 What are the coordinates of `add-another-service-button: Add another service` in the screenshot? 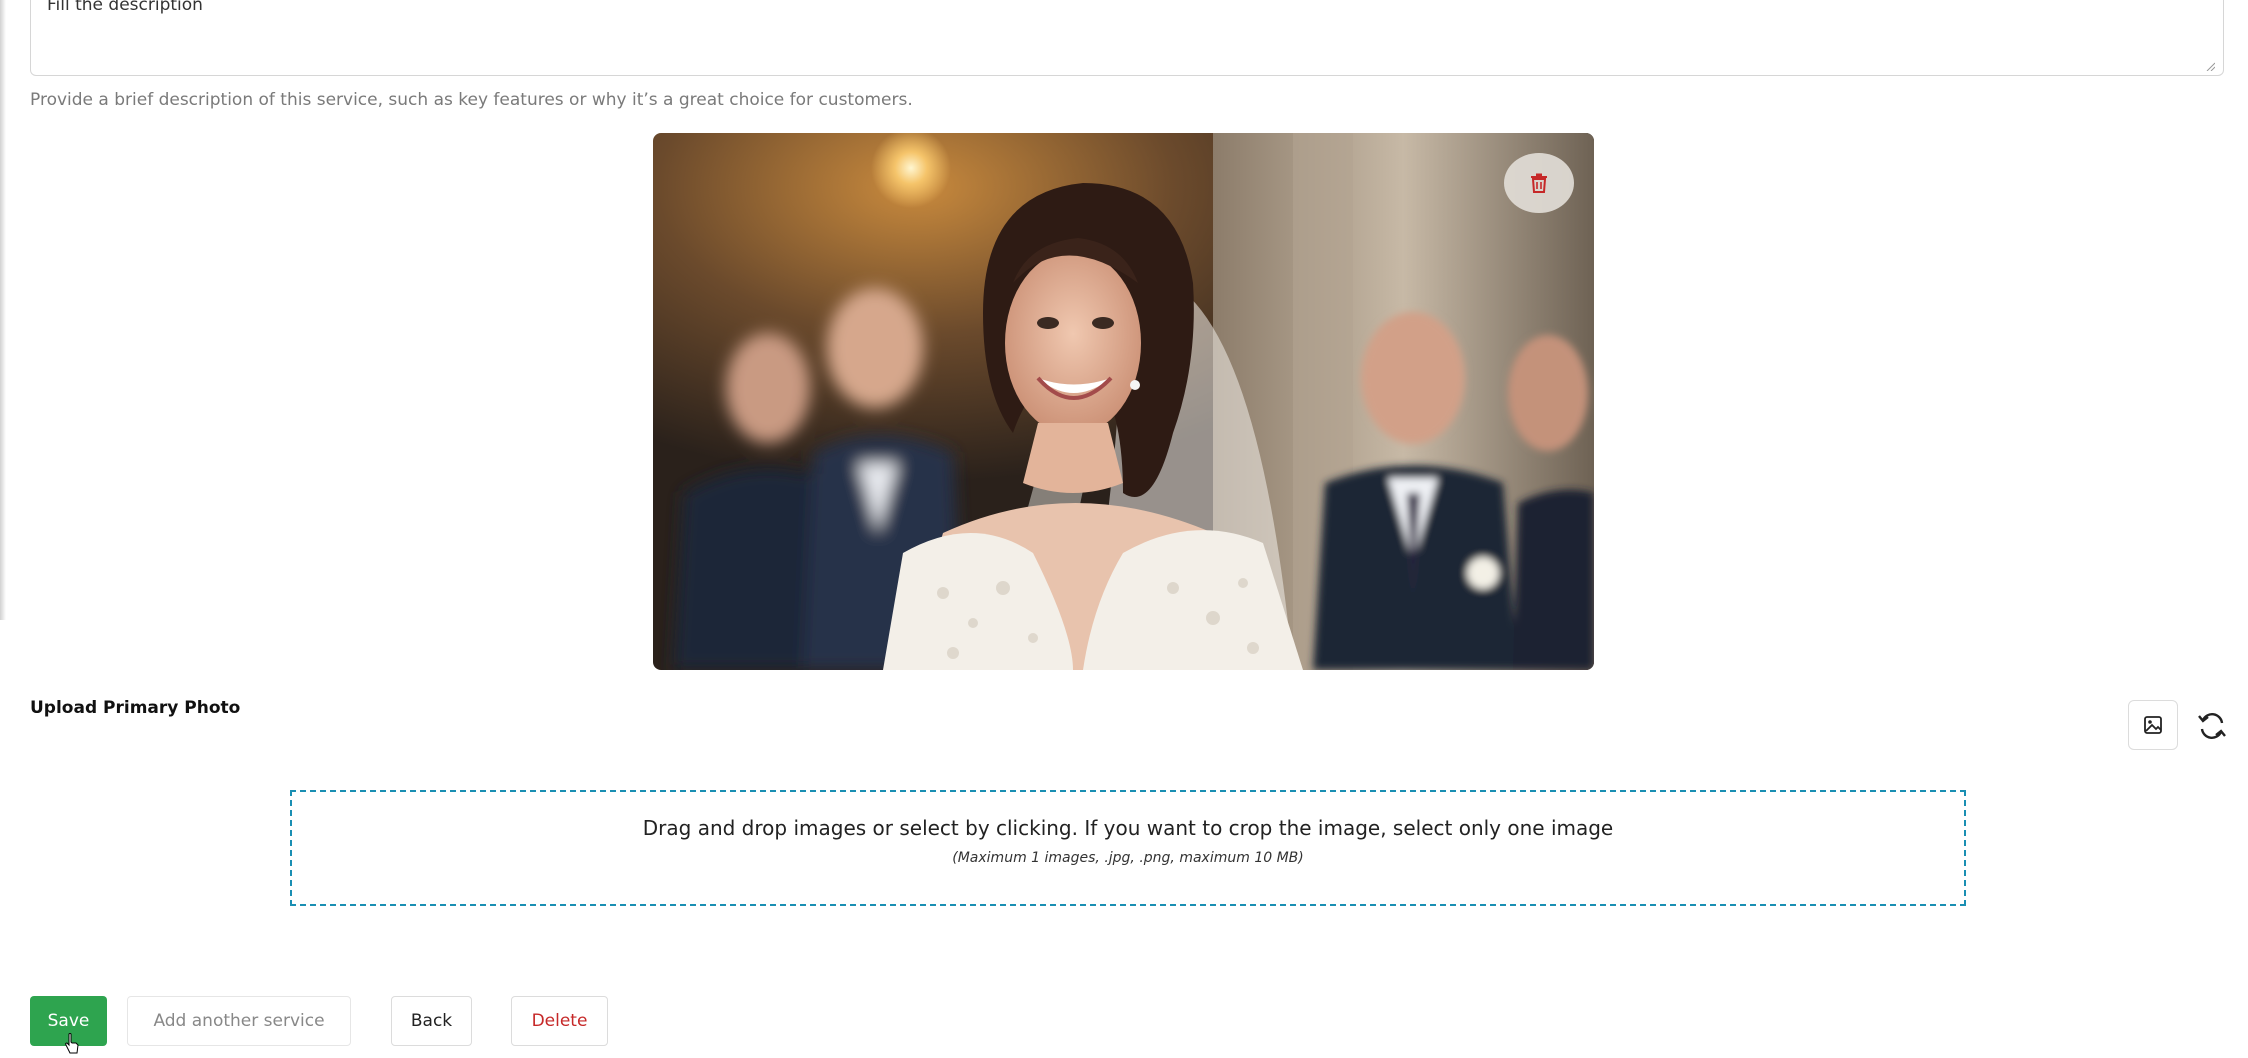 It's located at (239, 1021).